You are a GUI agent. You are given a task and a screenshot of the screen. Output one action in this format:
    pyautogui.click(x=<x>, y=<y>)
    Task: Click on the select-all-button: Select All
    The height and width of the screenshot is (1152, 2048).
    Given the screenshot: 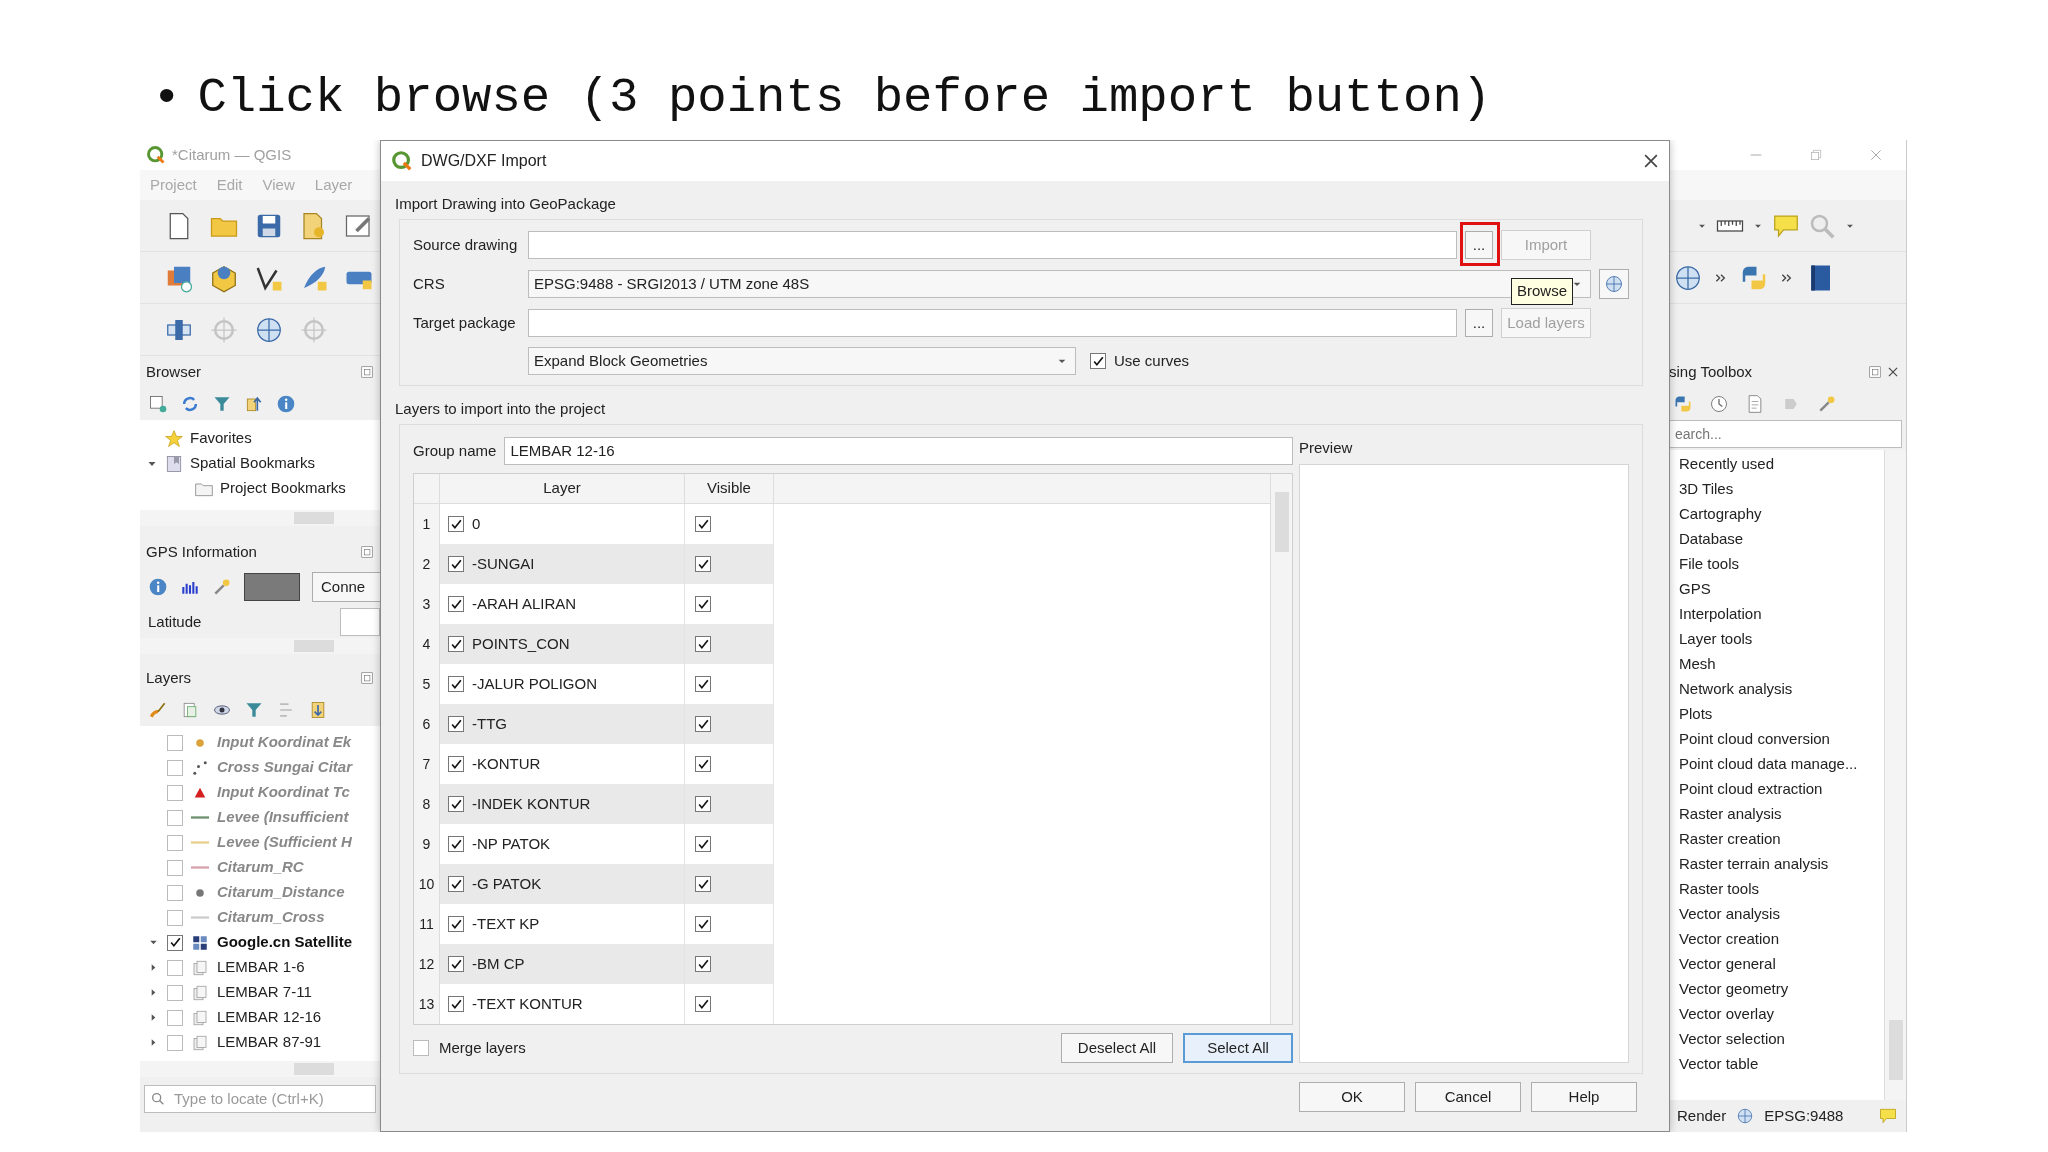 What is the action you would take?
    pyautogui.click(x=1238, y=1048)
    